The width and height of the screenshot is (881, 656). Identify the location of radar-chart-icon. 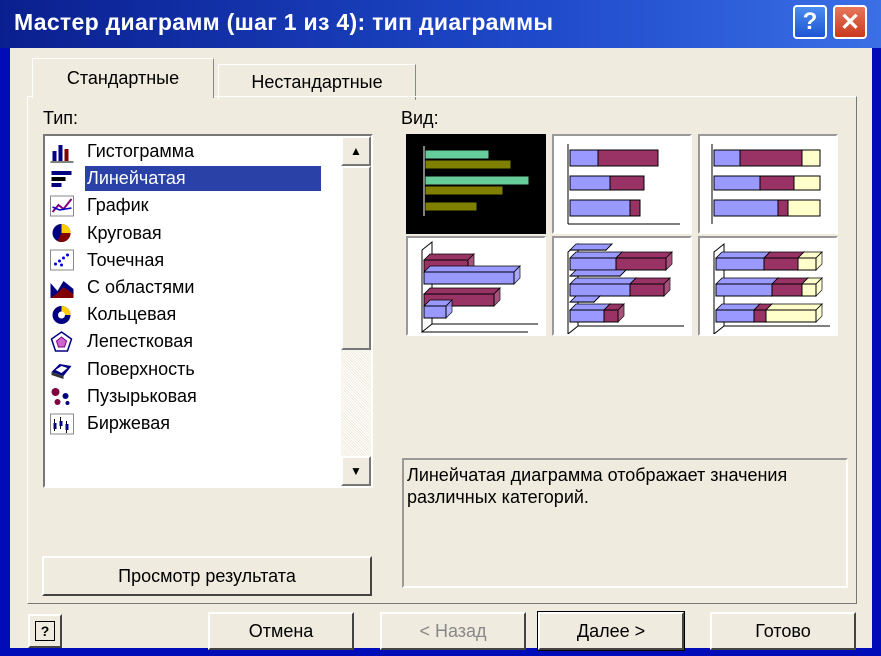
(62, 341).